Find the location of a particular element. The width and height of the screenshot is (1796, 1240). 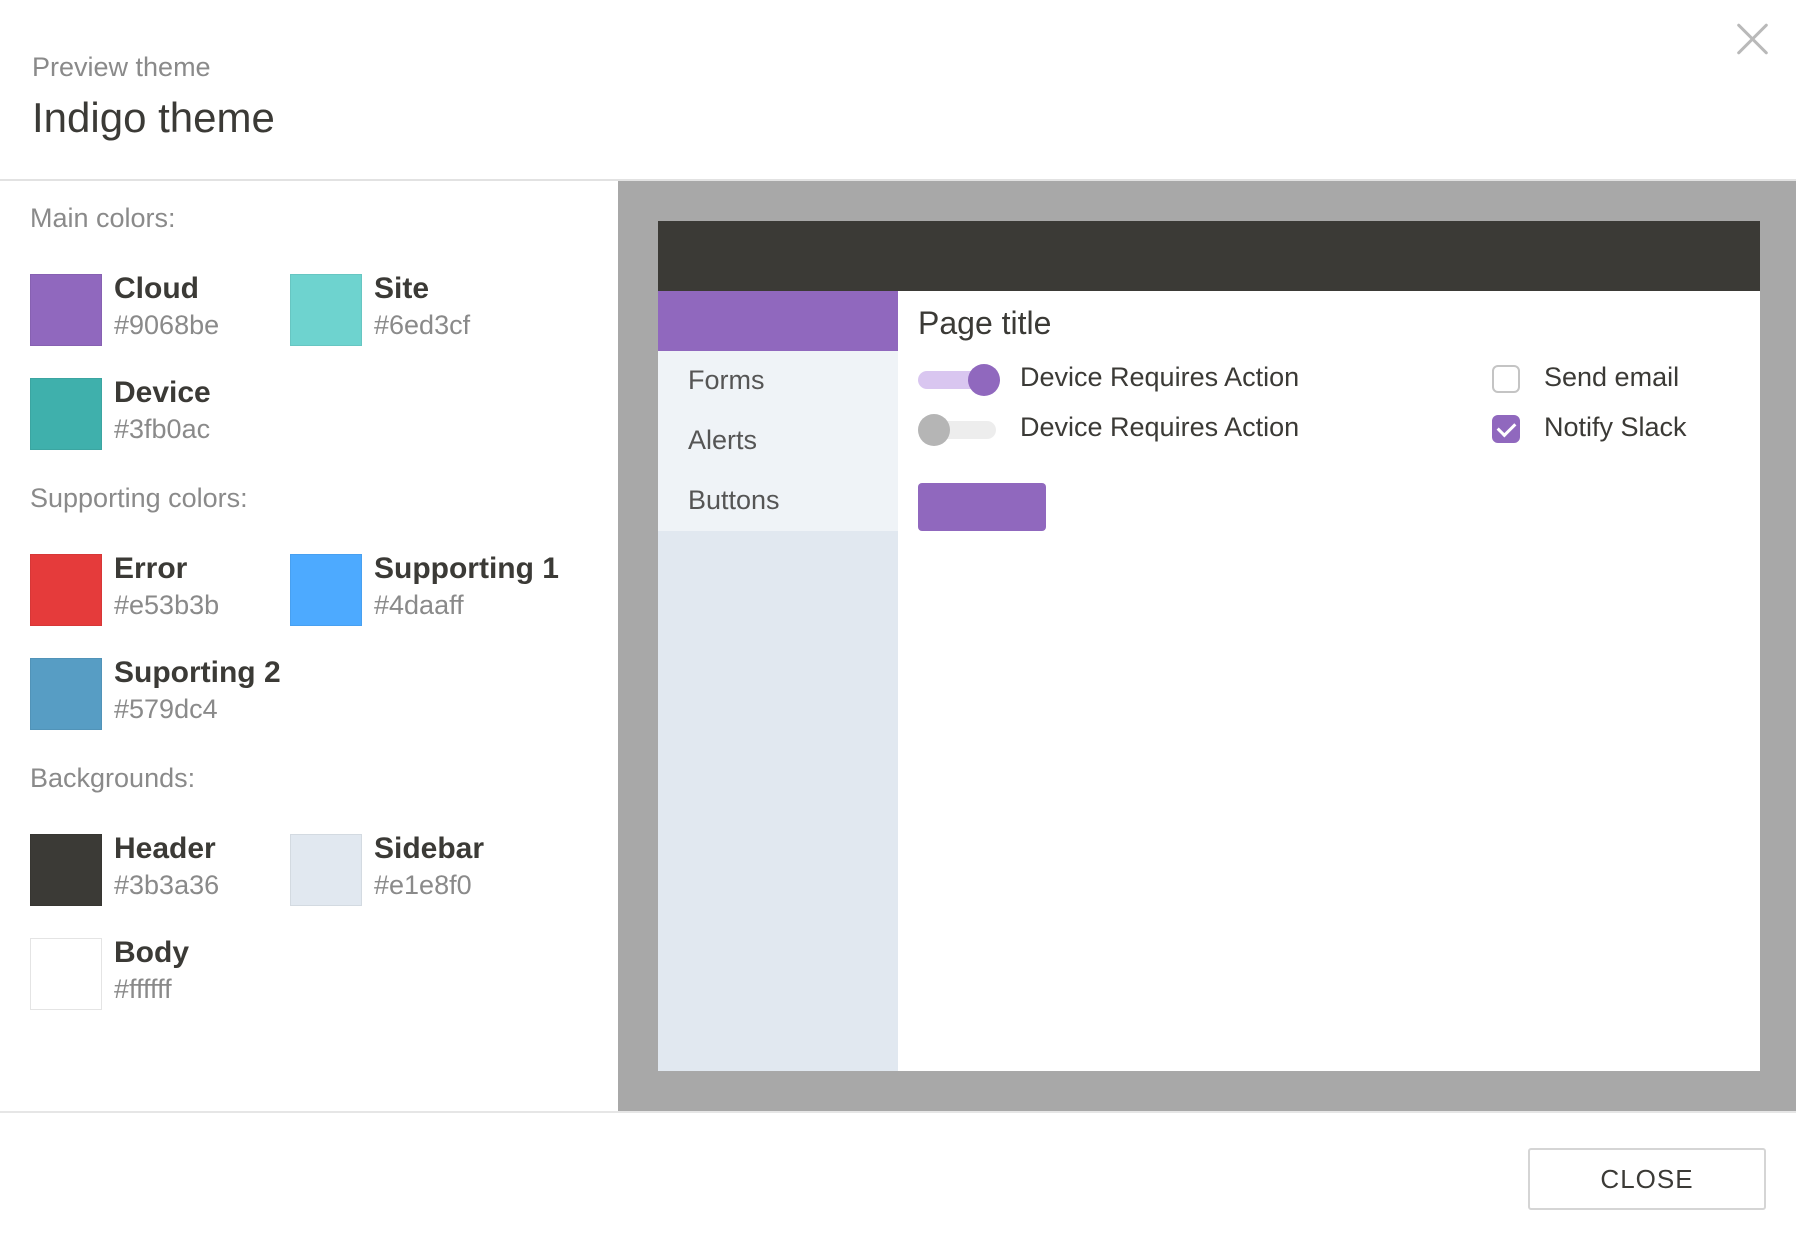

color-item-supporting-1: Supporting 1 #4daaff is located at coordinates (424, 590).